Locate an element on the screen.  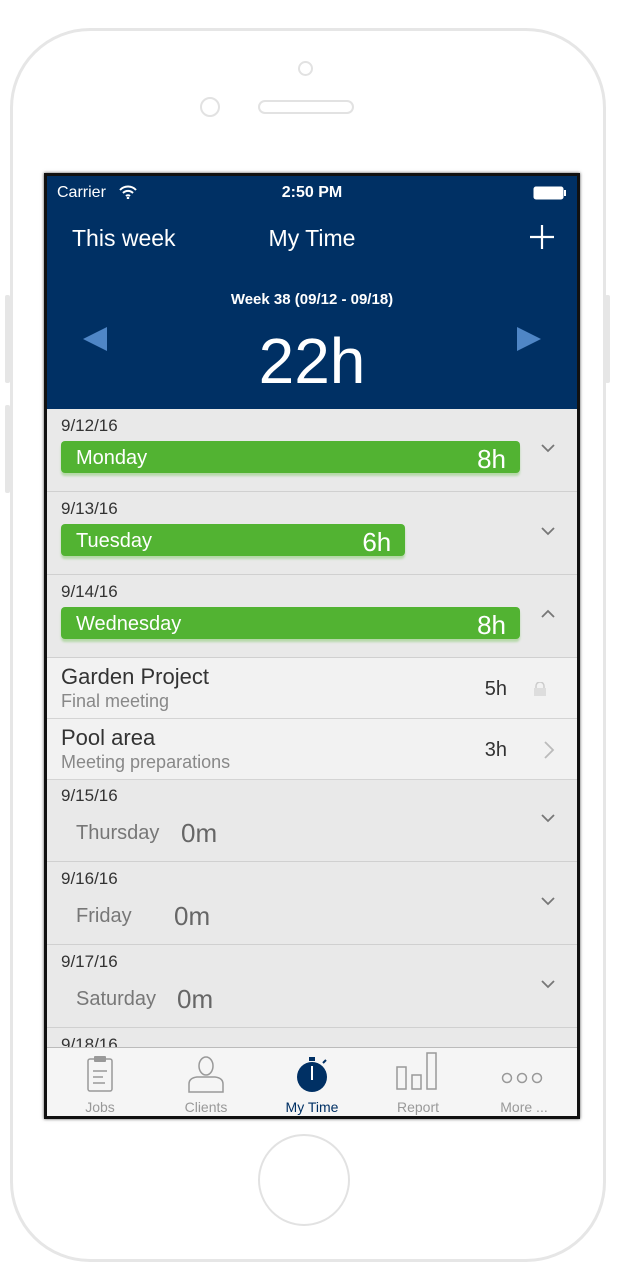
day-date: 9/15/16 is located at coordinates (89, 795).